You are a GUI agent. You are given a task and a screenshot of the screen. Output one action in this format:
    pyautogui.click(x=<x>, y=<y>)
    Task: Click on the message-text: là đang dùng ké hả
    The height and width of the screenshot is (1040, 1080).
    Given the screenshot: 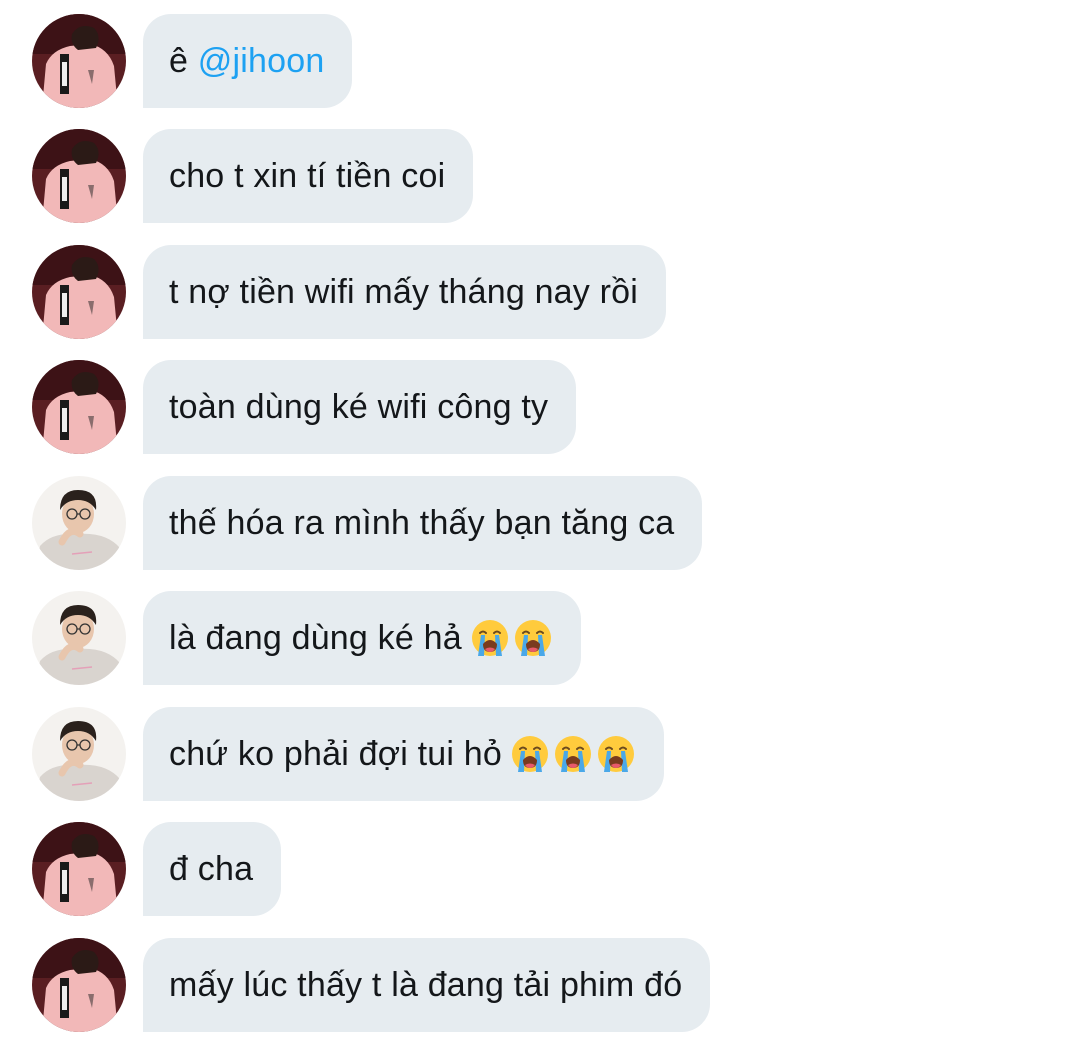 What is the action you would take?
    pyautogui.click(x=315, y=637)
    